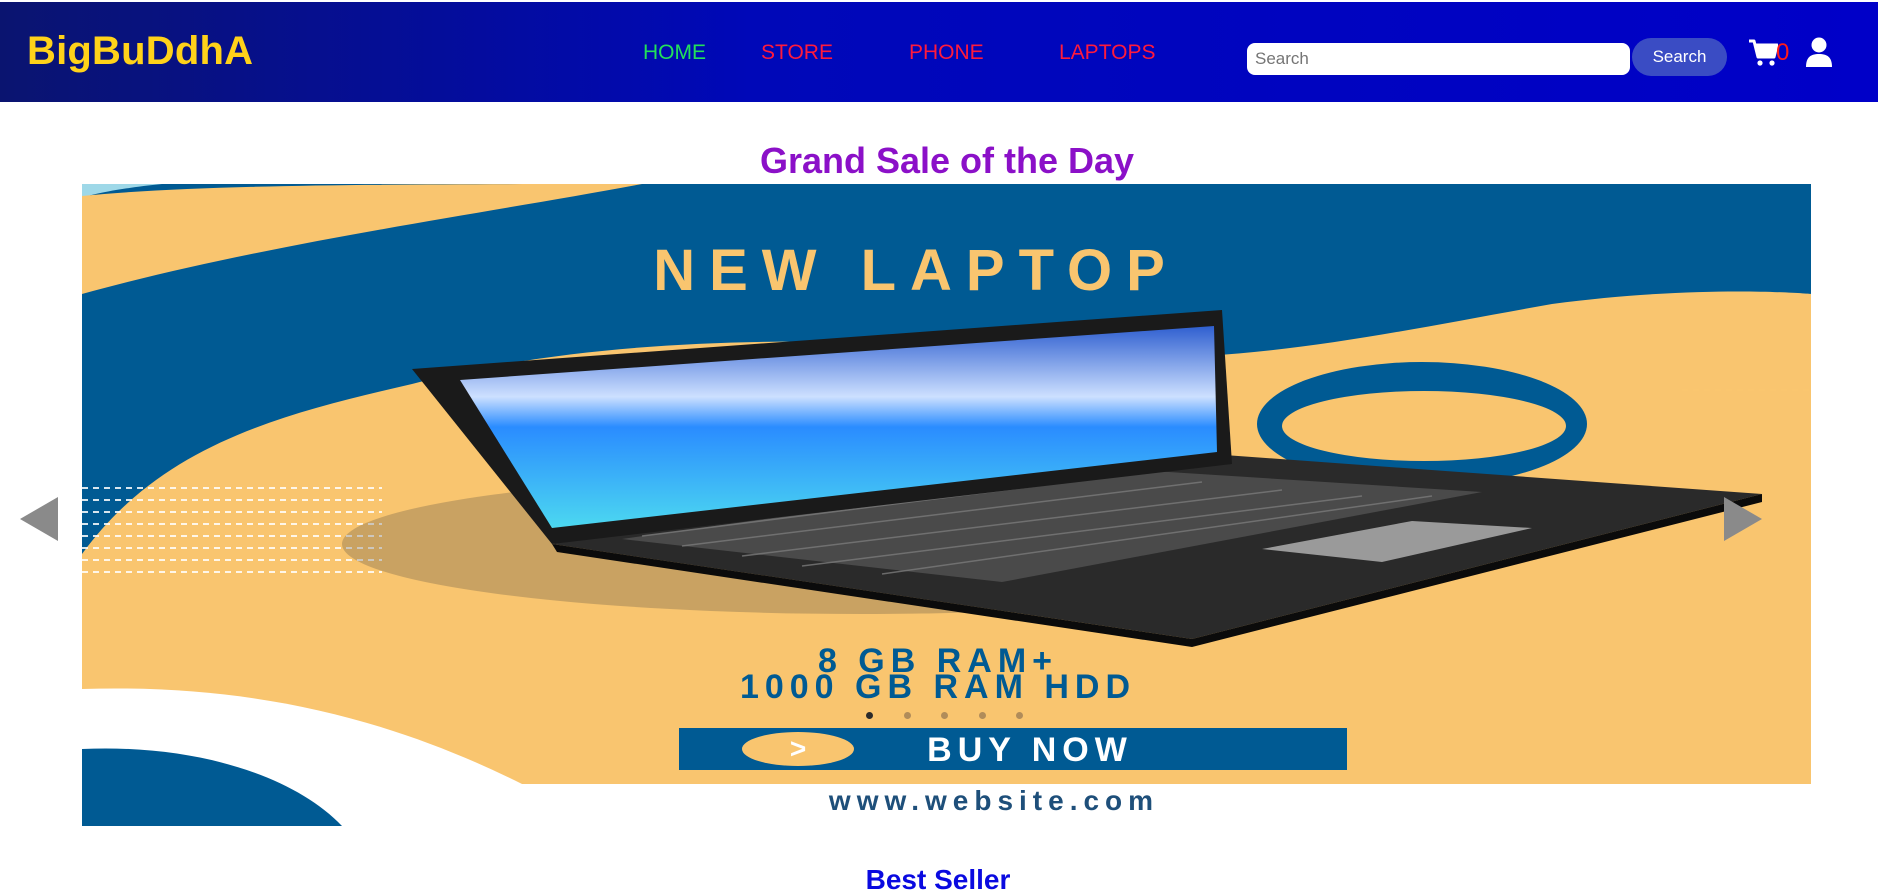  Describe the element at coordinates (916, 270) in the screenshot. I see `banner-headline: NEW LAPTOP` at that location.